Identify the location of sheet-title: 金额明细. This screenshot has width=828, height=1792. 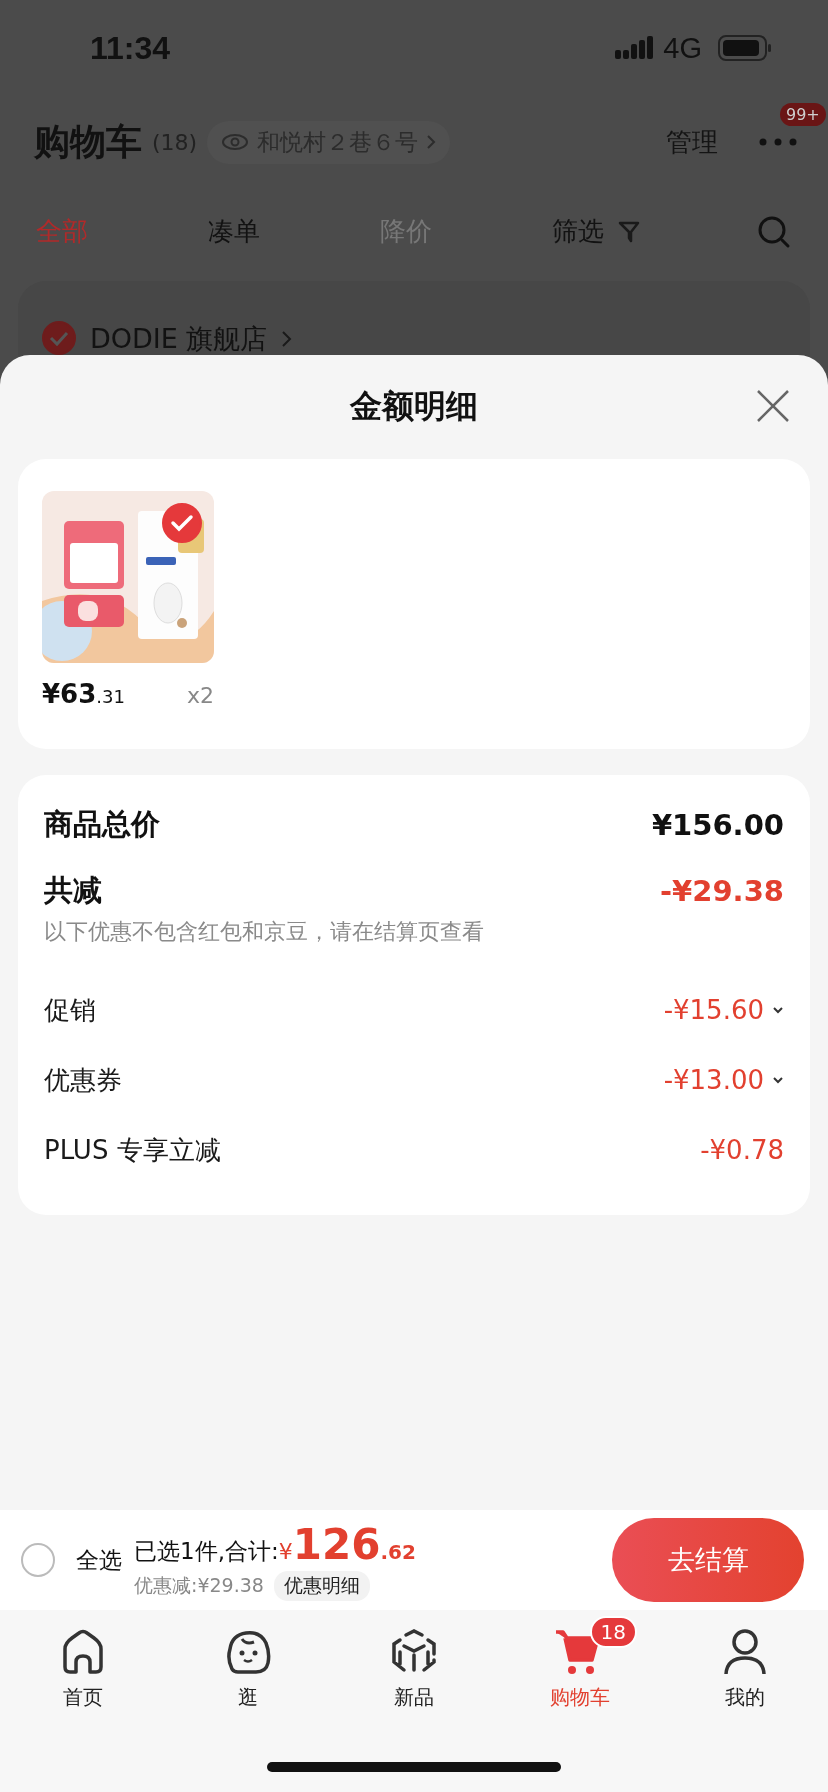
(414, 406).